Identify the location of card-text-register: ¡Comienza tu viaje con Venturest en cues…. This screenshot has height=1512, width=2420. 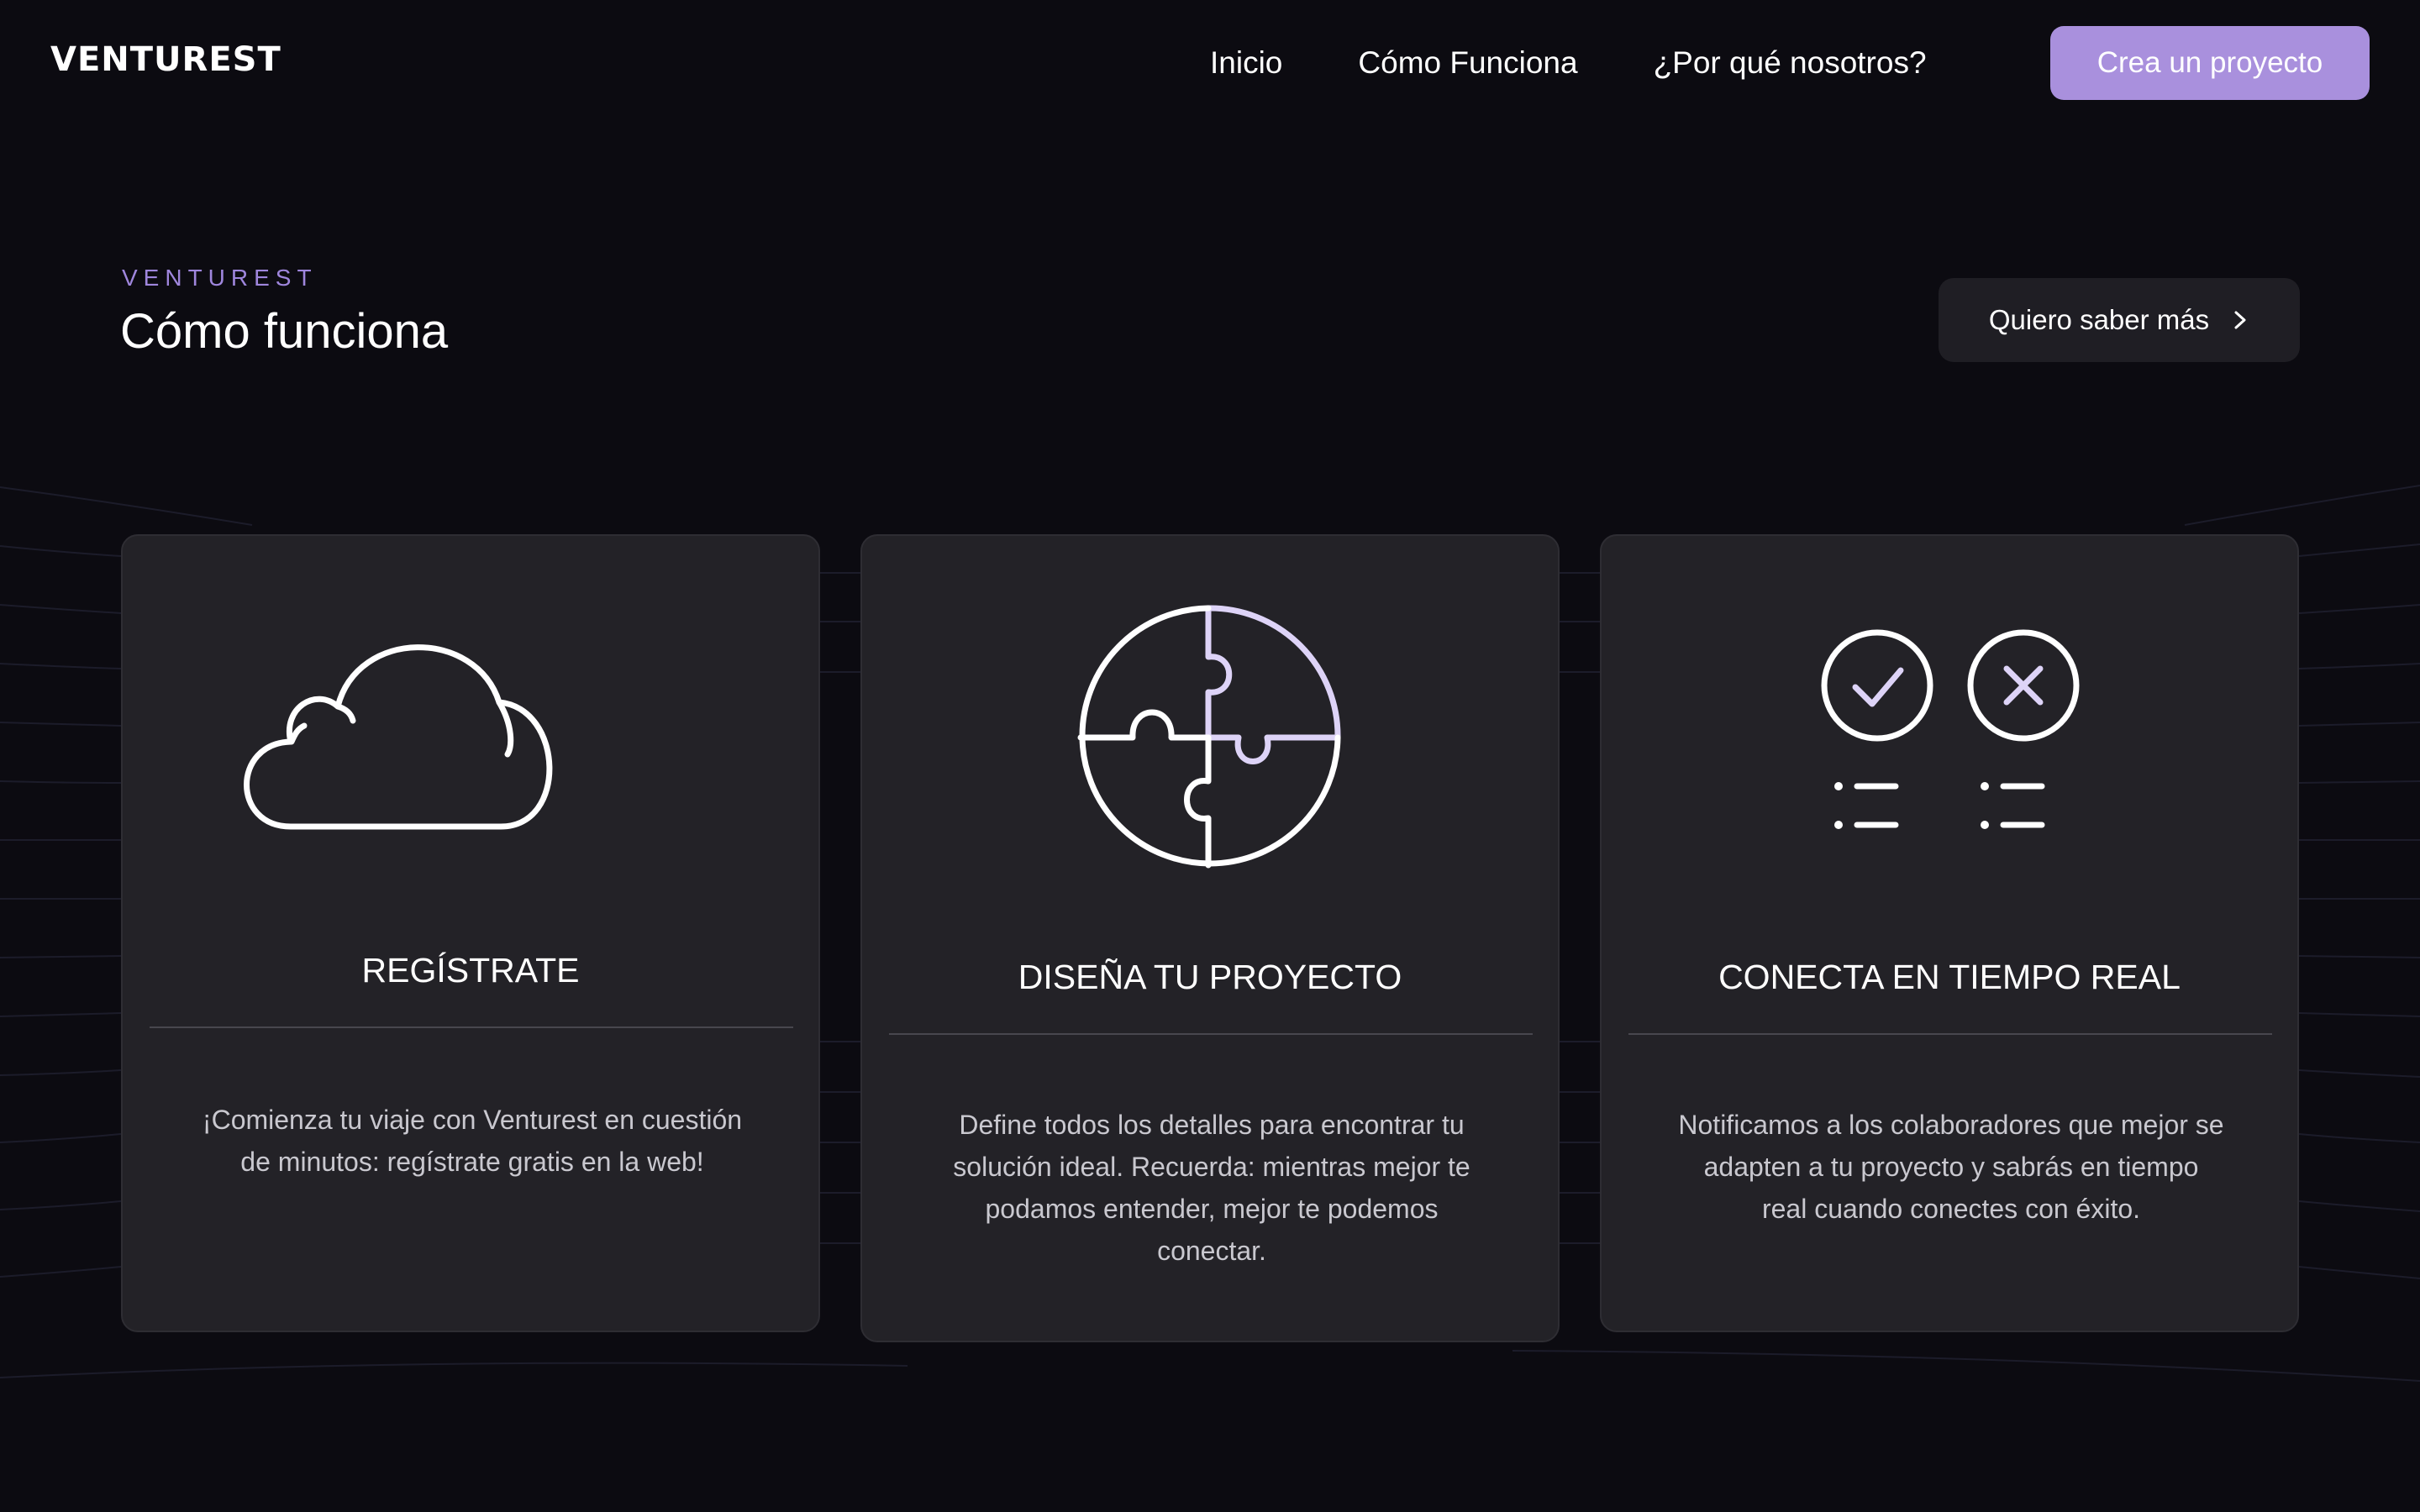
(472, 1141).